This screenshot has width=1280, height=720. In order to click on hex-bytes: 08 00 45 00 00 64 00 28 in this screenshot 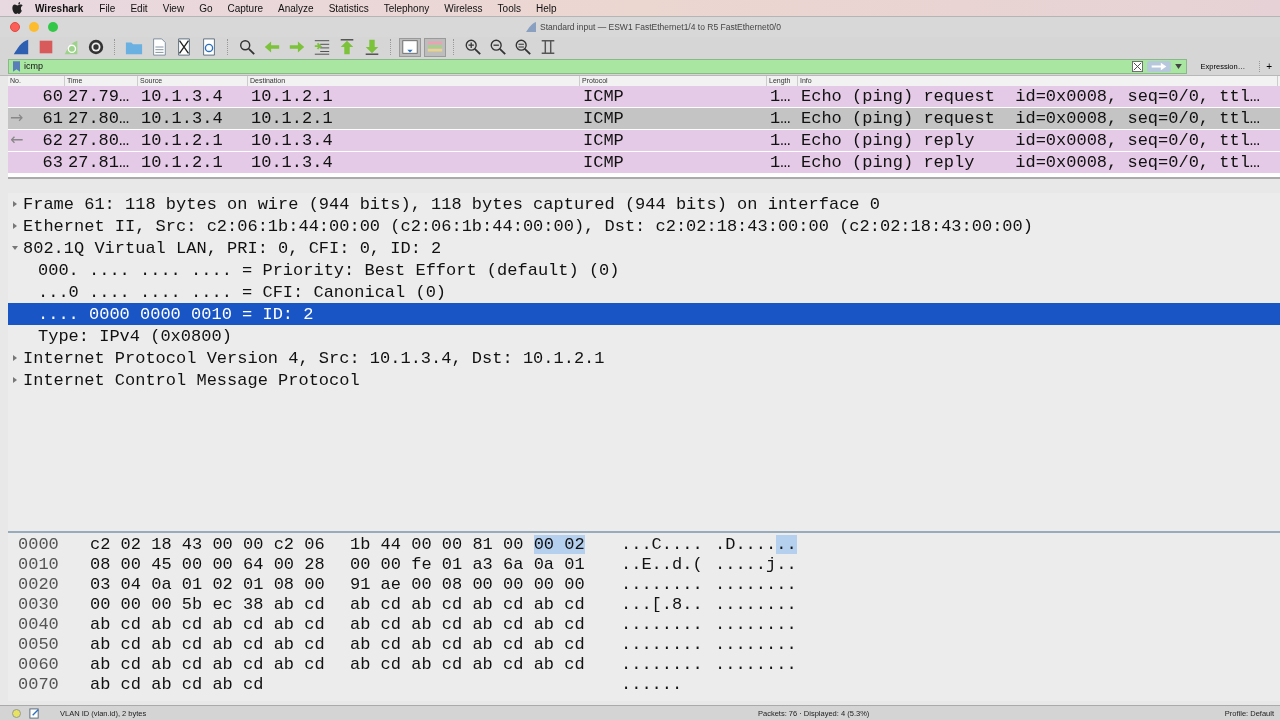, I will do `click(207, 564)`.